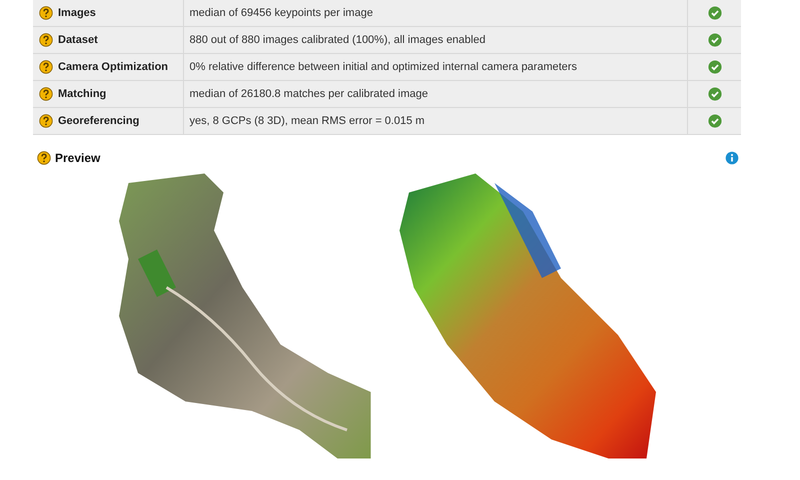 The image size is (800, 480). What do you see at coordinates (113, 67) in the screenshot?
I see `table-cell: Camera Optimization` at bounding box center [113, 67].